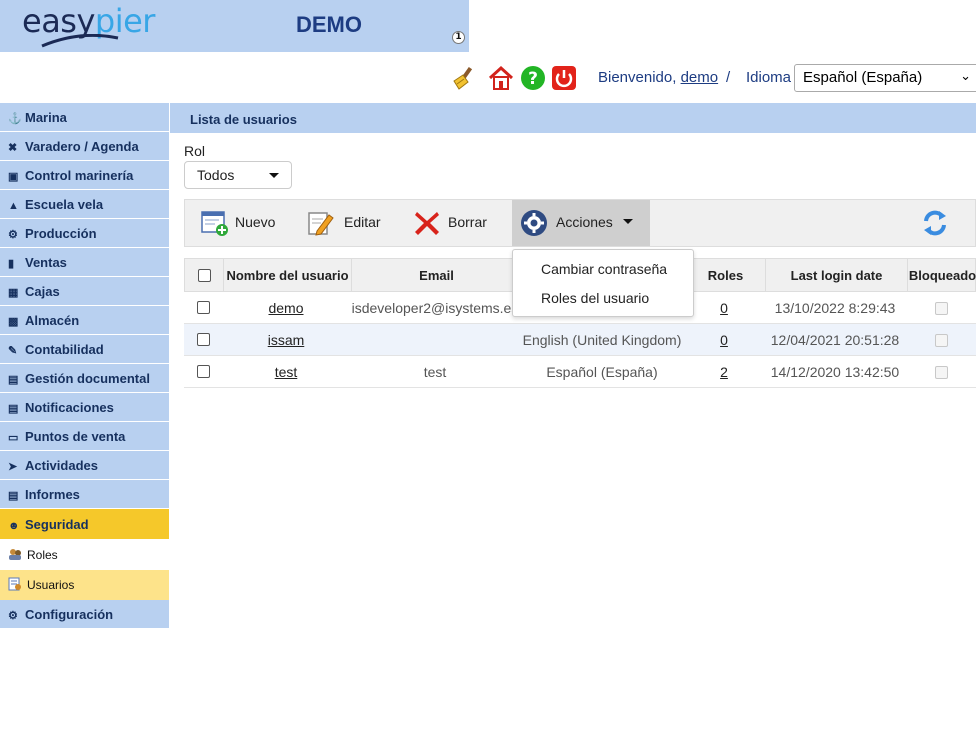  What do you see at coordinates (64, 349) in the screenshot?
I see `sidebar-item-label: Contabilidad` at bounding box center [64, 349].